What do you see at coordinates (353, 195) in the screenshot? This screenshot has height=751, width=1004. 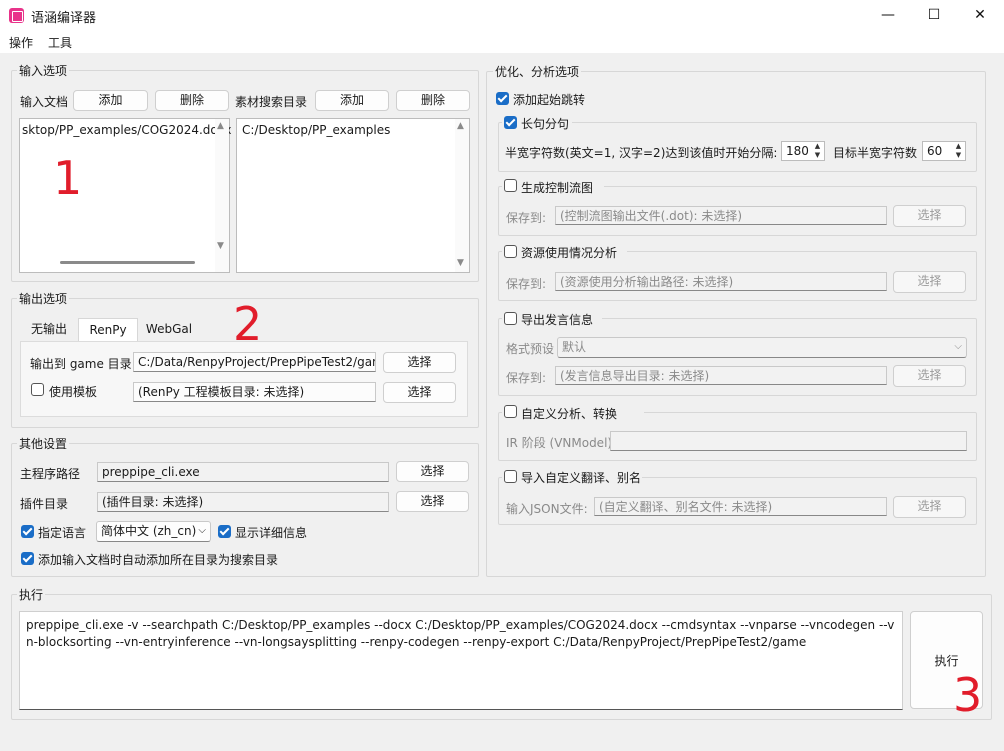 I see `search-dirs-list: C:/Desktop/PP_examples ▲ ▼` at bounding box center [353, 195].